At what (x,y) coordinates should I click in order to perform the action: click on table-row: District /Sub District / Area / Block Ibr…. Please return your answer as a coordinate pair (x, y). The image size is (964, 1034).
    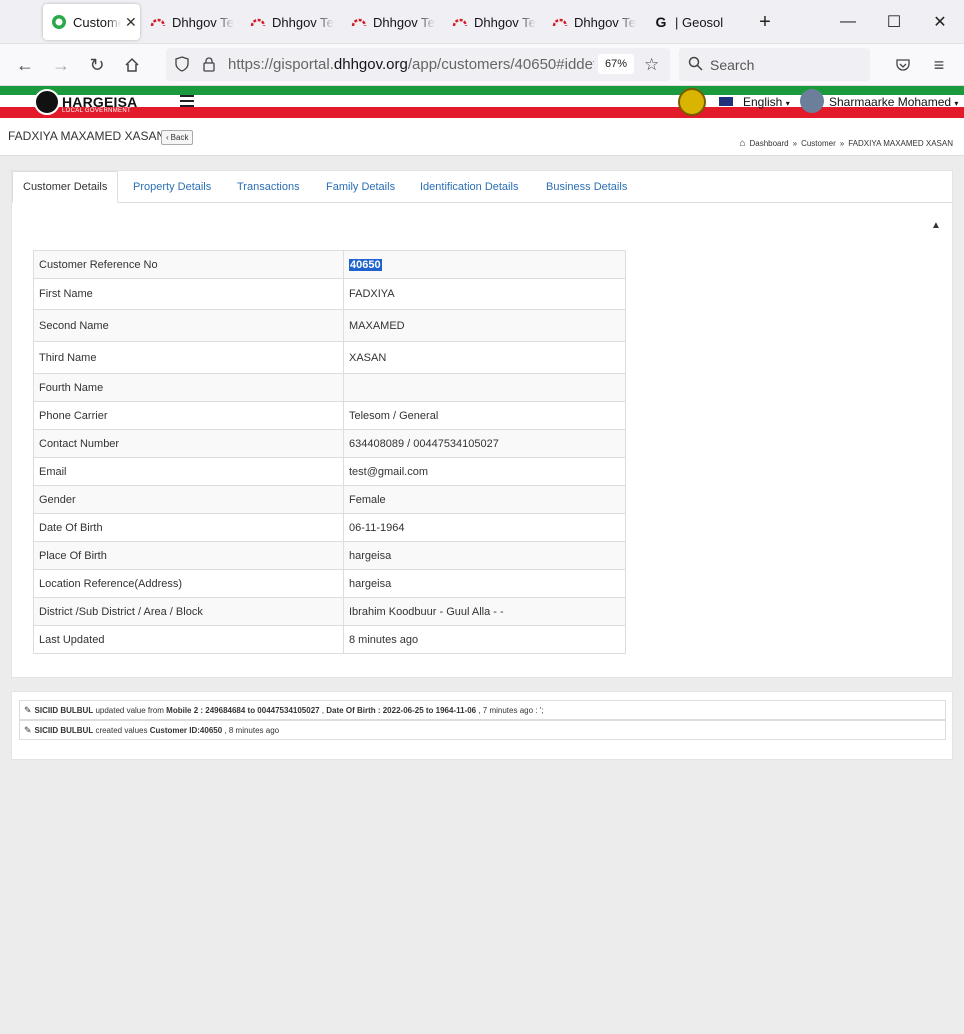
    Looking at the image, I should click on (329, 611).